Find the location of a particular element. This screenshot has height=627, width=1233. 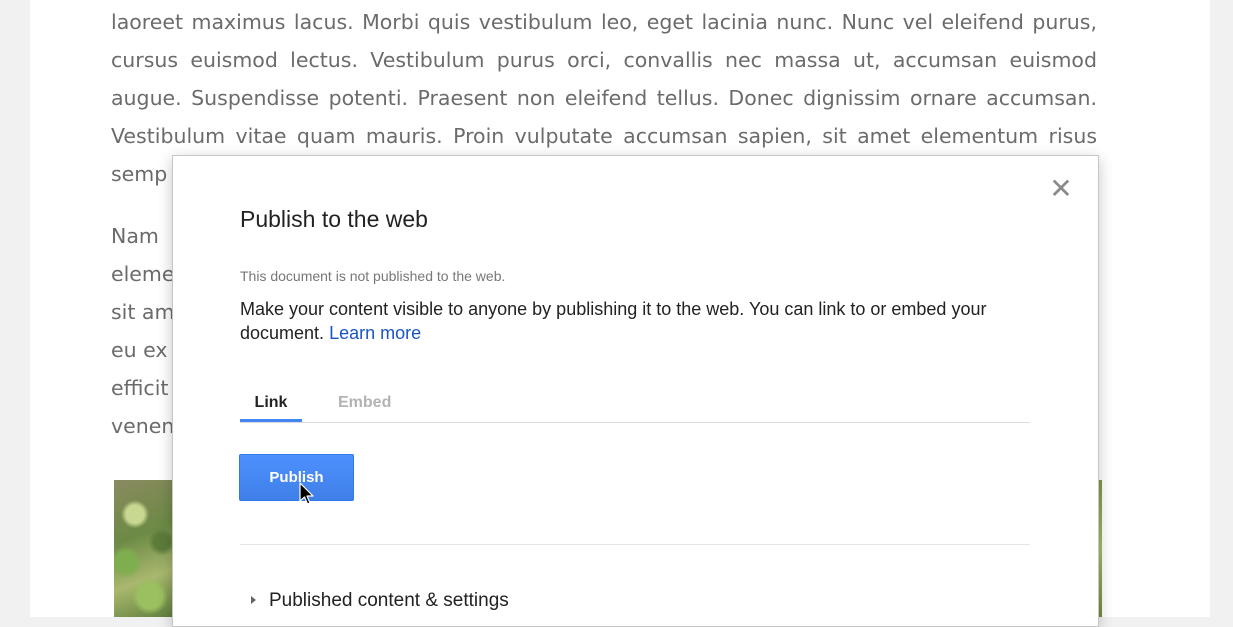

tab-link: Link is located at coordinates (271, 407).